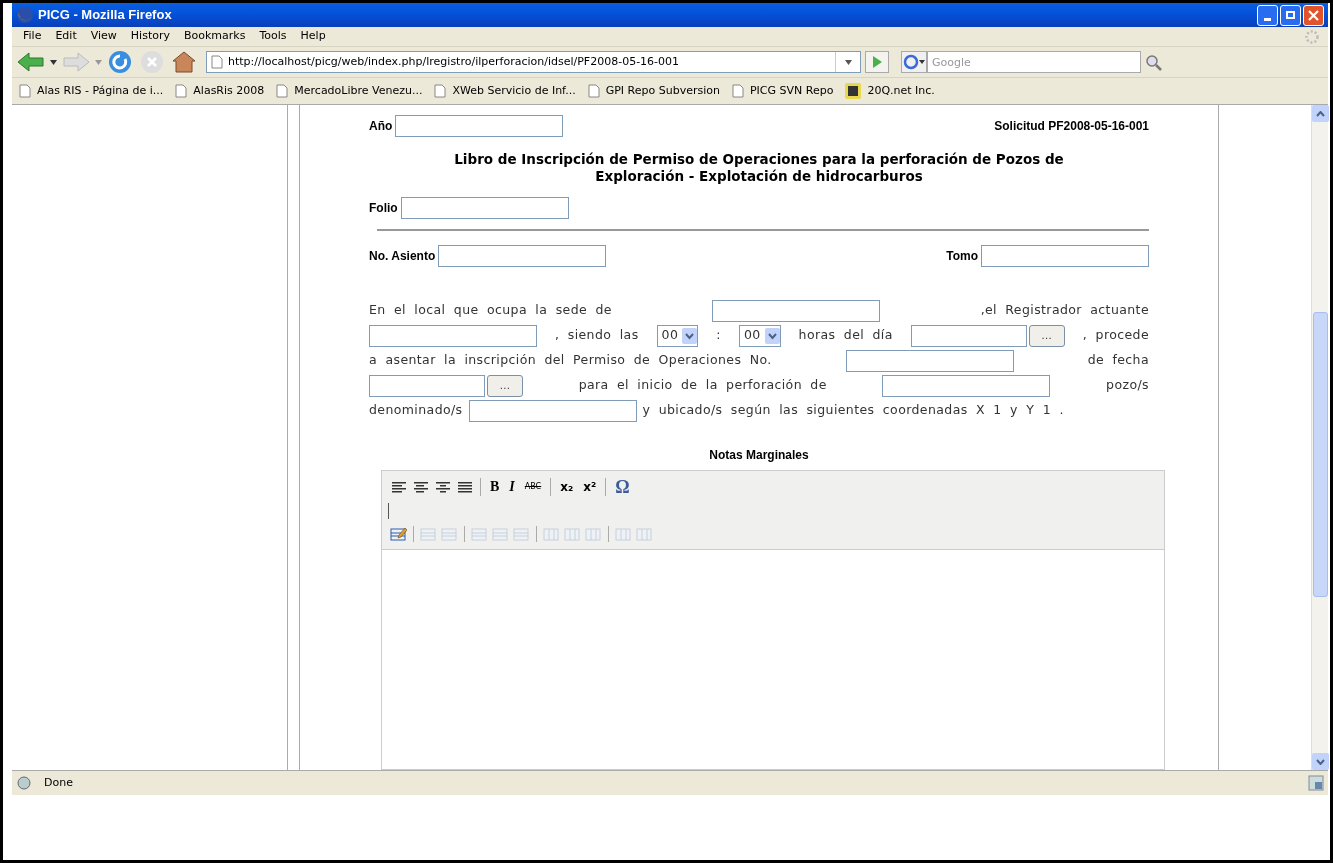  I want to click on search-engine-icon, so click(914, 62).